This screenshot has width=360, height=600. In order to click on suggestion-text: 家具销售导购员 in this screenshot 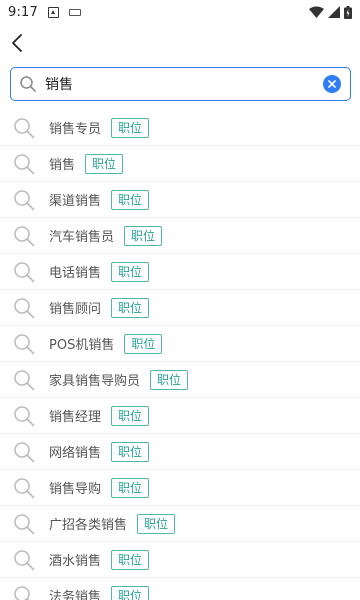, I will do `click(95, 381)`.